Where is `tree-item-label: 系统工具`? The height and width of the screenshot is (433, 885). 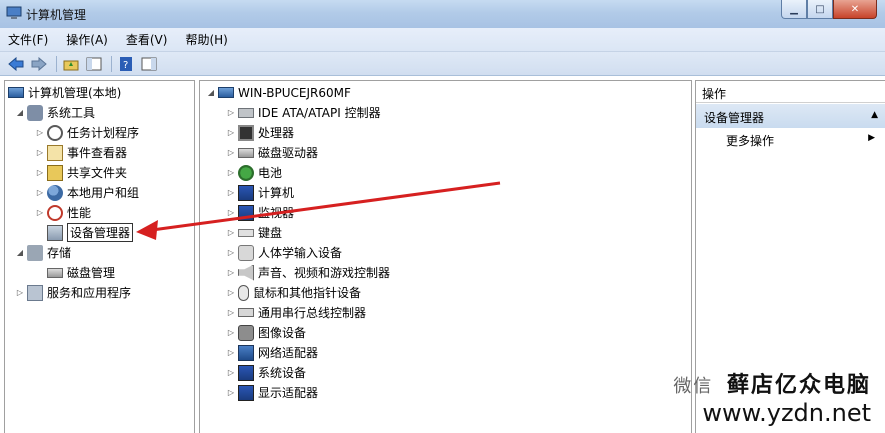 tree-item-label: 系统工具 is located at coordinates (71, 113).